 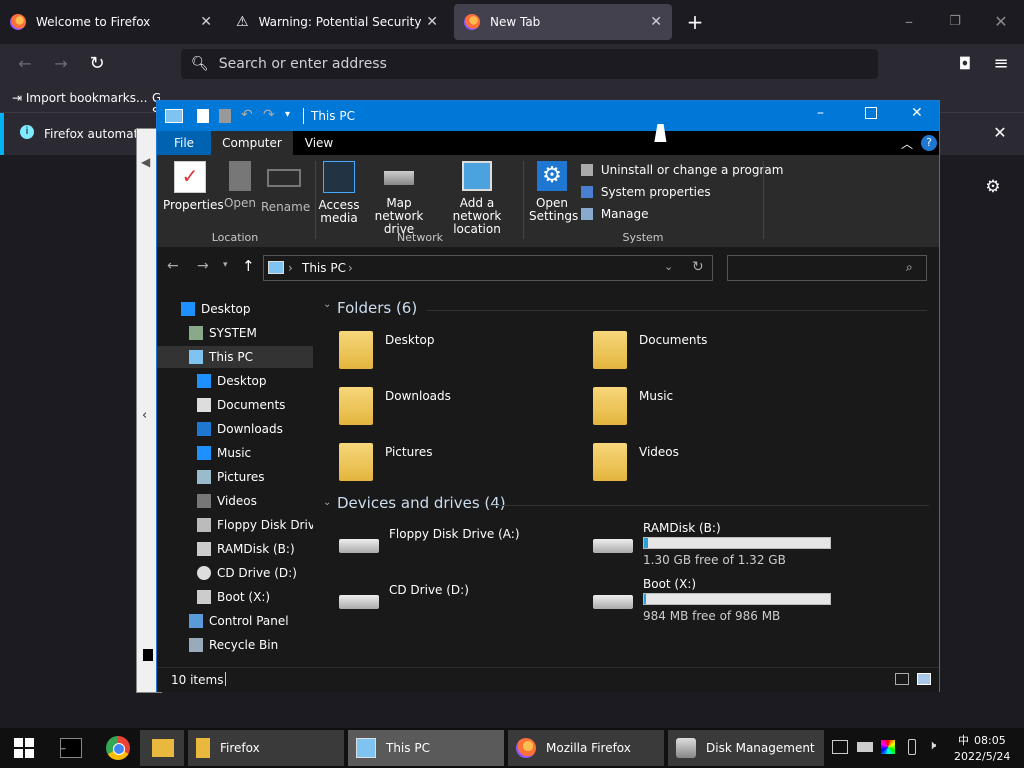 What do you see at coordinates (337, 22) in the screenshot?
I see `tab-security-warning: ⚠ Warning: Potential Security Risk ✕` at bounding box center [337, 22].